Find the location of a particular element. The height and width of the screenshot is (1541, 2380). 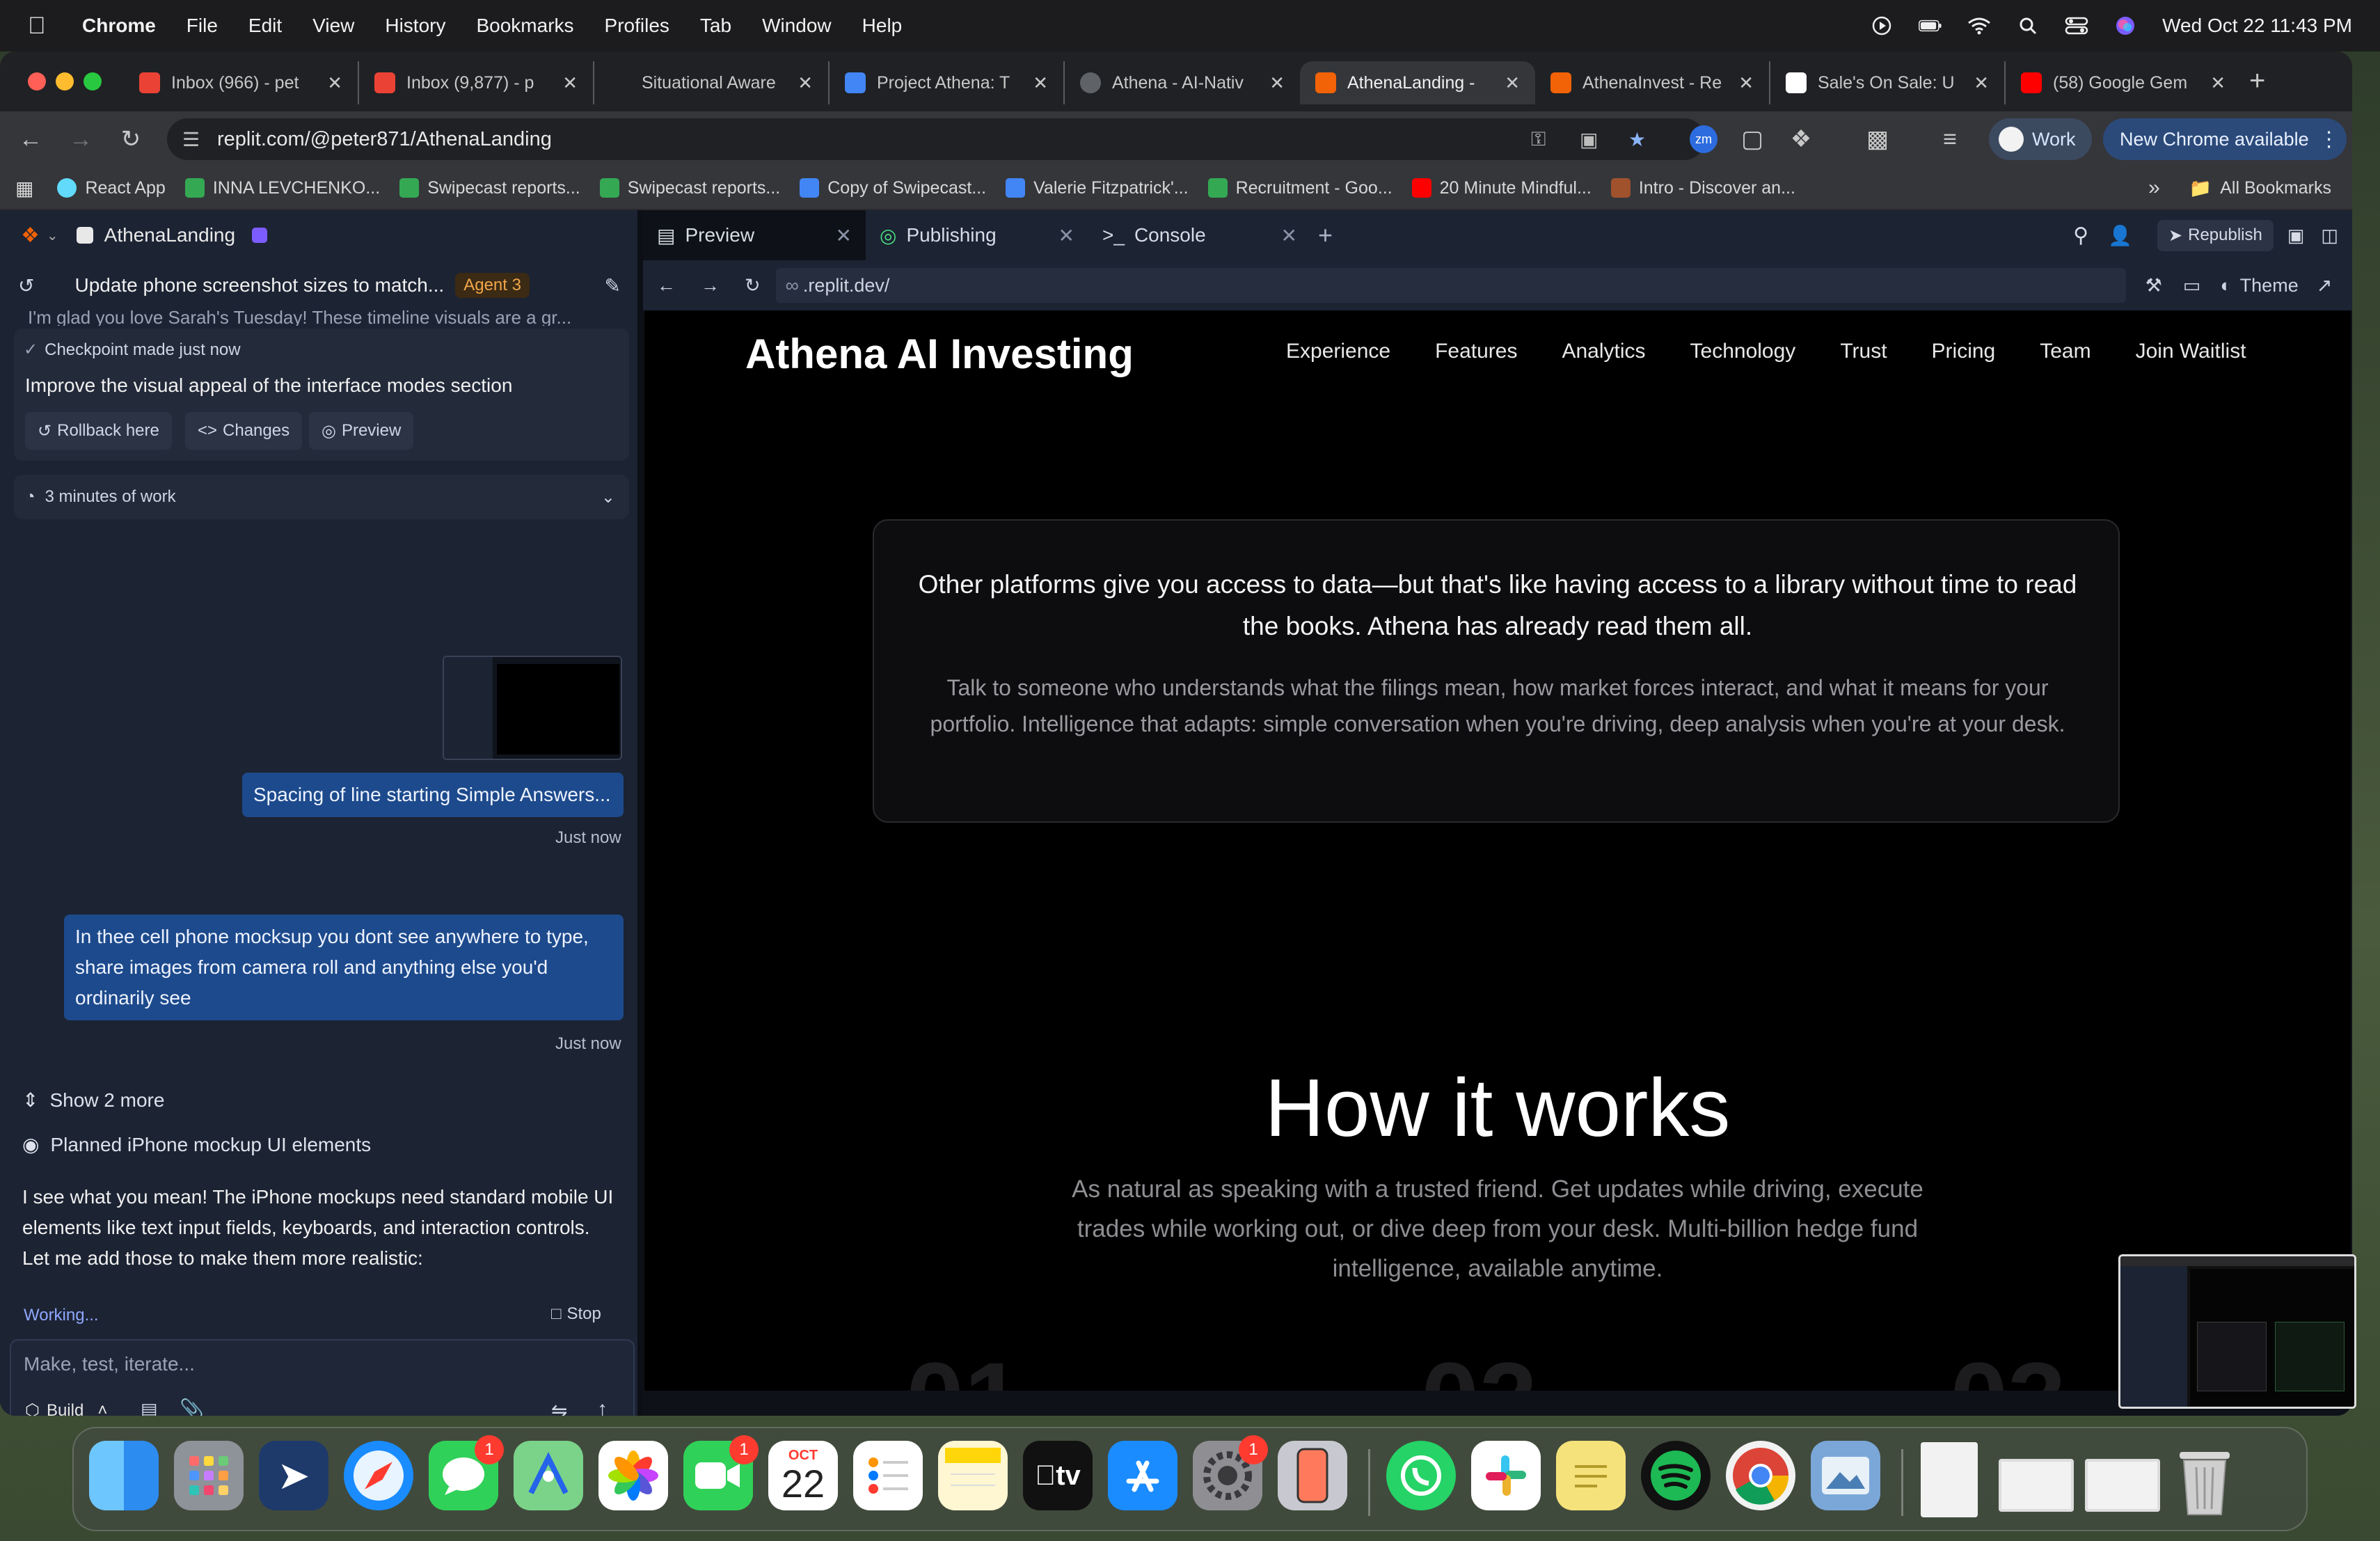

zoom-extension-icon: zm is located at coordinates (1703, 139).